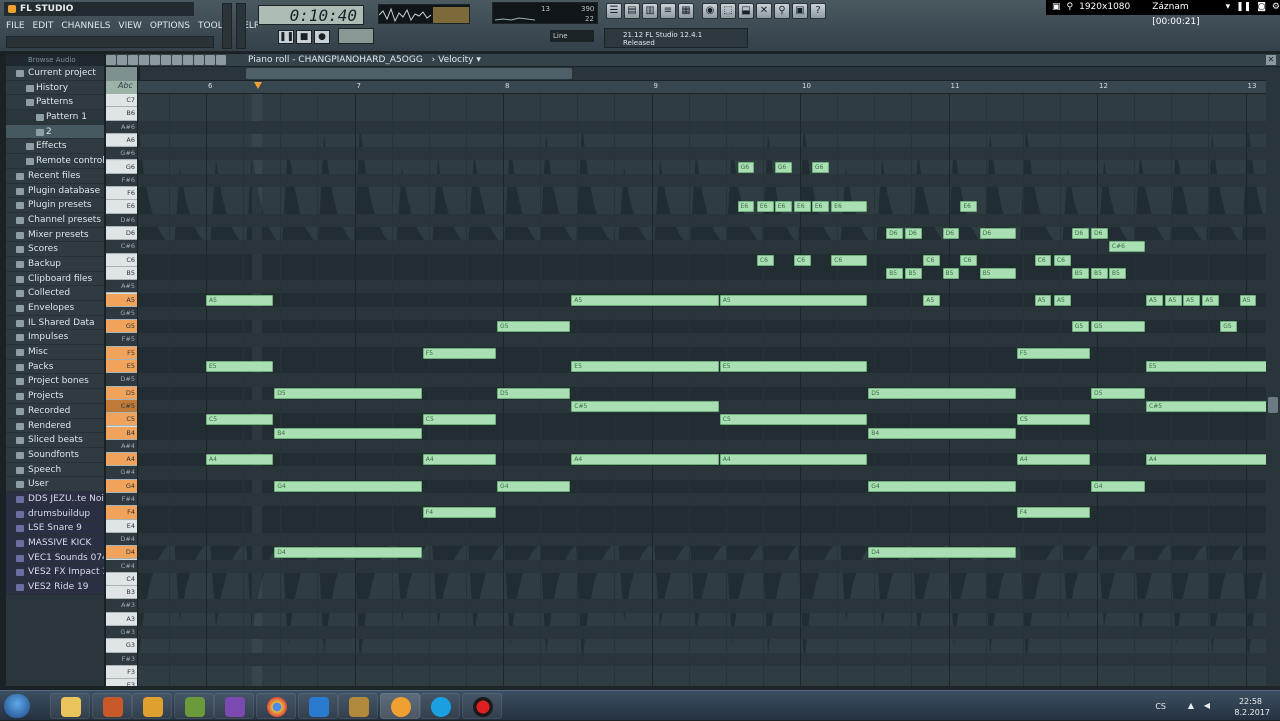  I want to click on piano-key: A#4, so click(121, 446).